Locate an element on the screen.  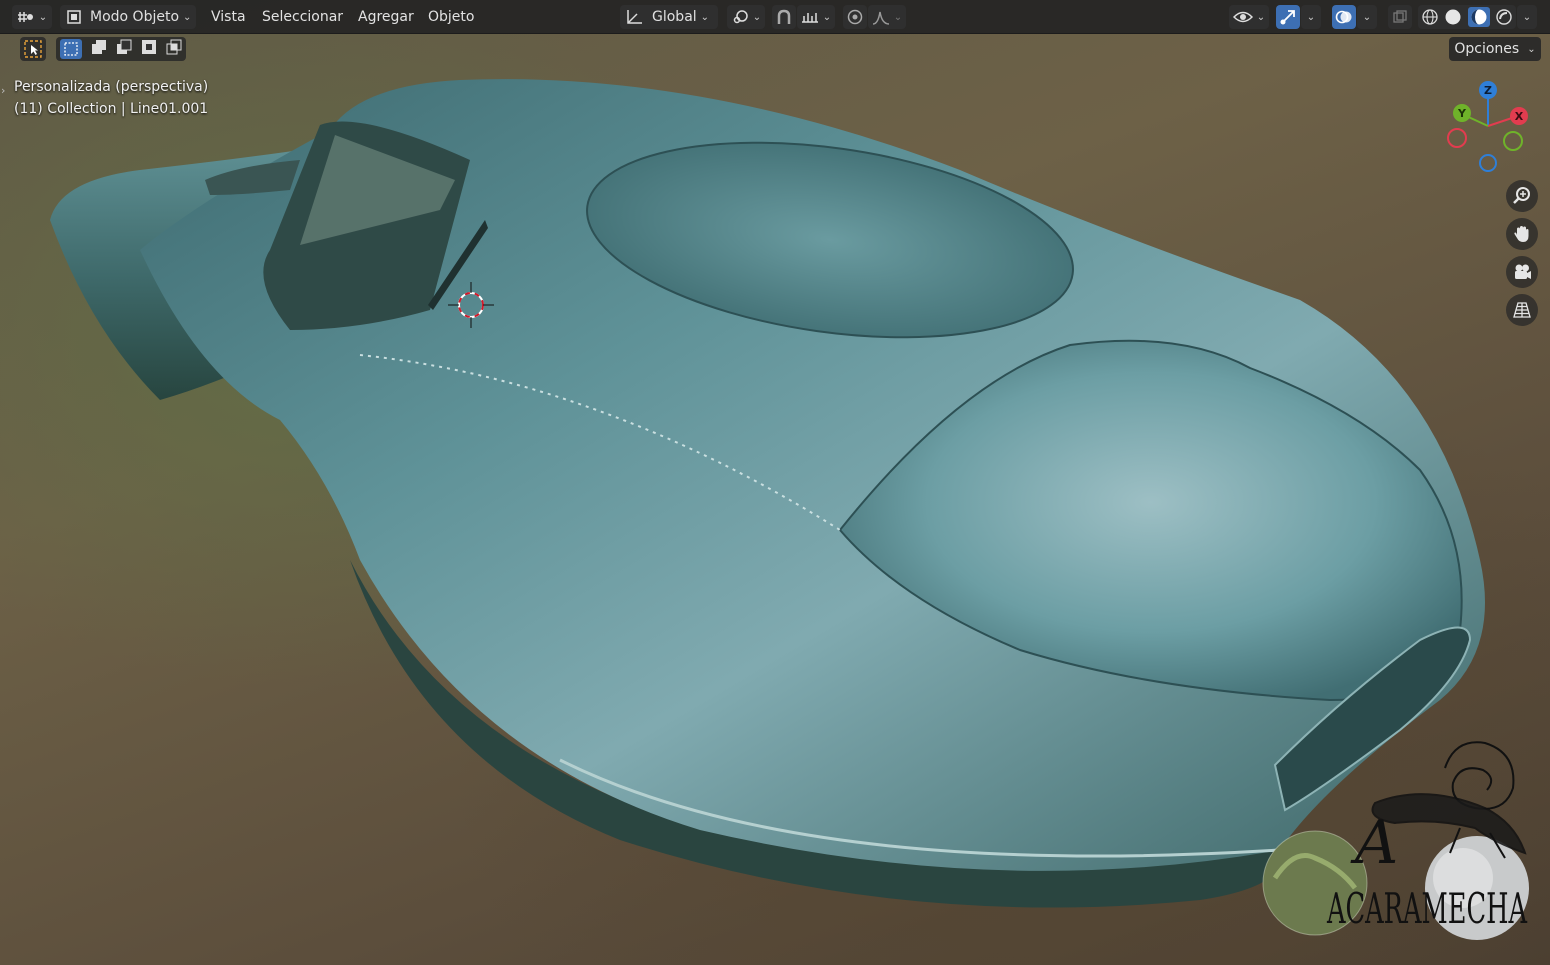
select-extend-icon is located at coordinates (99, 47).